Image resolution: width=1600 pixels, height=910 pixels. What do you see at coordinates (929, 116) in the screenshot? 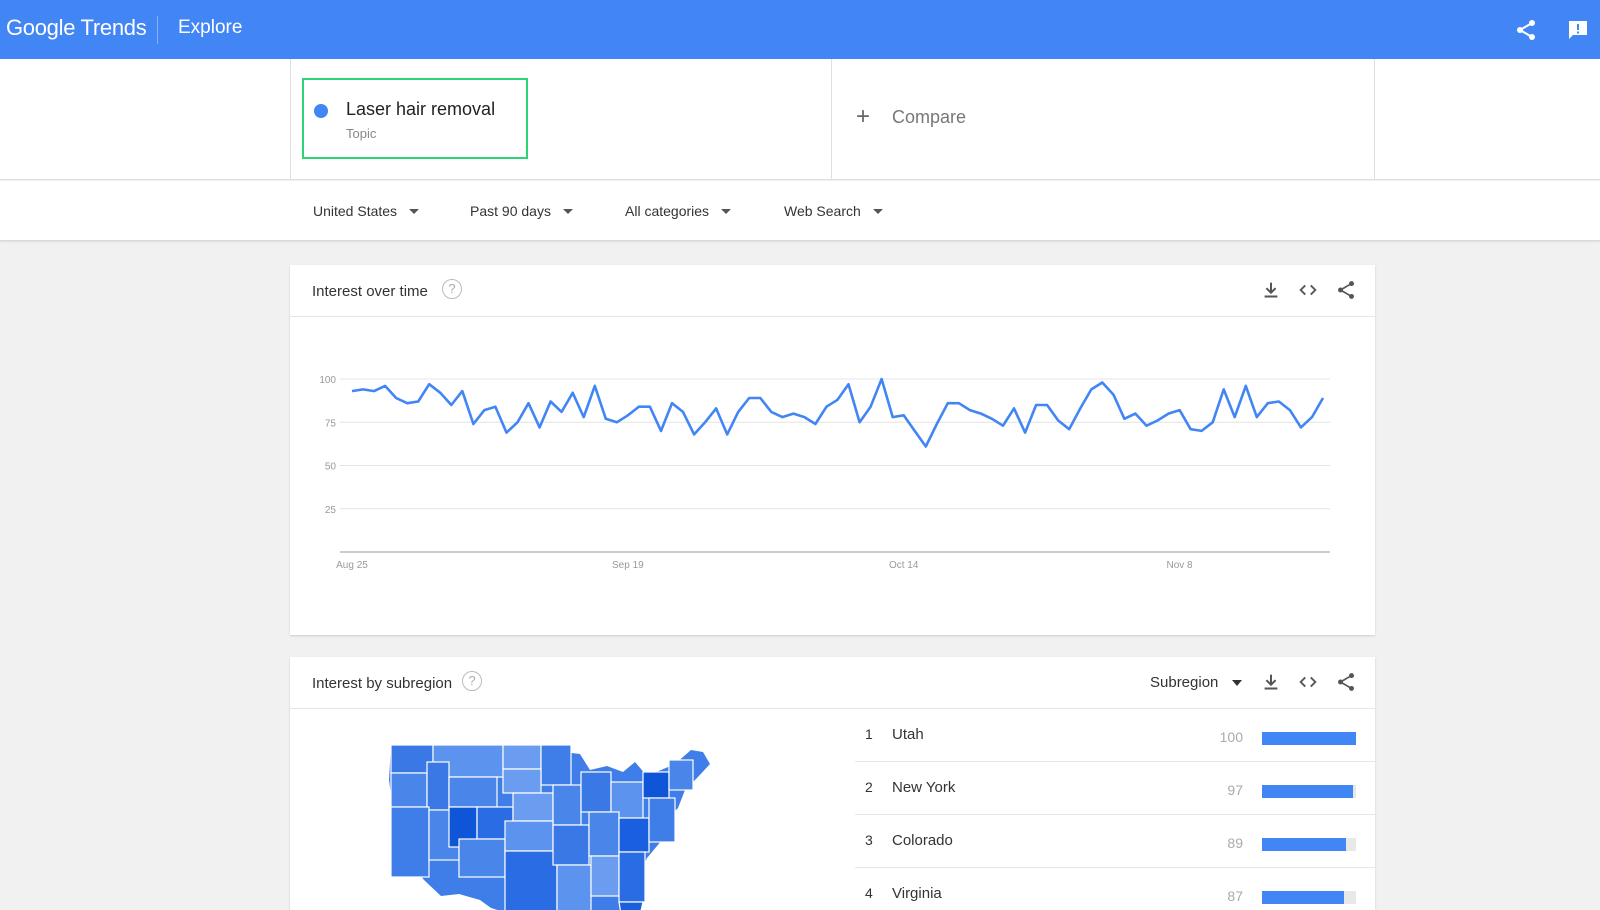
I see `compare-label: Compare` at bounding box center [929, 116].